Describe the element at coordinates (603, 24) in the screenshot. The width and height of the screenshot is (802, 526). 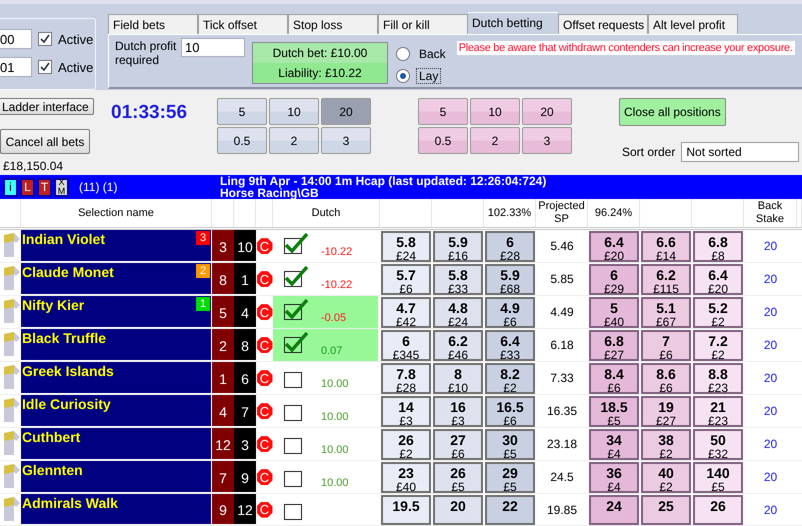
I see `tab: Offset requests` at that location.